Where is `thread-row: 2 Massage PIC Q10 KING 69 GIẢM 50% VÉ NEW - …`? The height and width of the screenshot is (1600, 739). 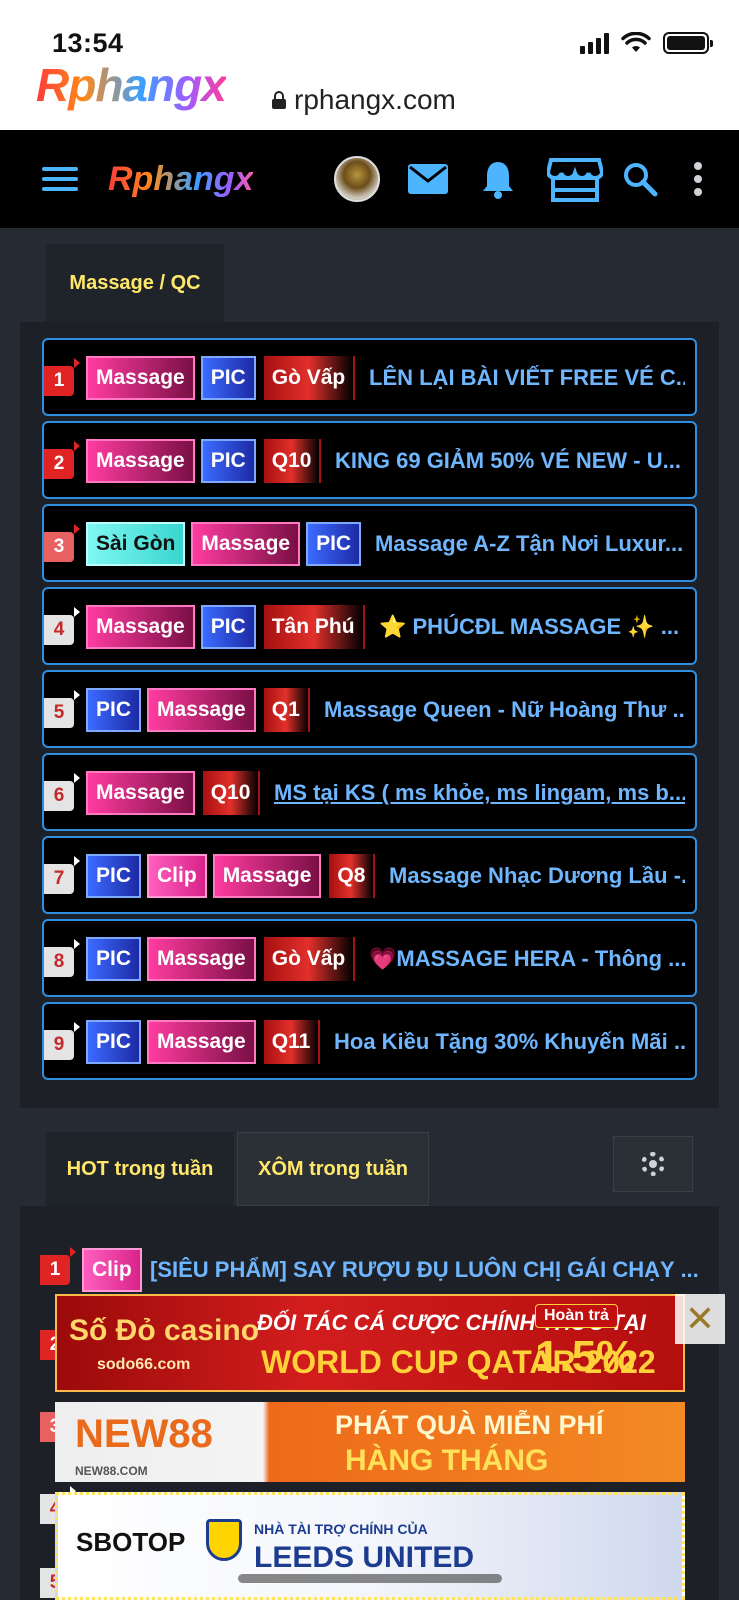 thread-row: 2 Massage PIC Q10 KING 69 GIẢM 50% VÉ NEW - … is located at coordinates (369, 460).